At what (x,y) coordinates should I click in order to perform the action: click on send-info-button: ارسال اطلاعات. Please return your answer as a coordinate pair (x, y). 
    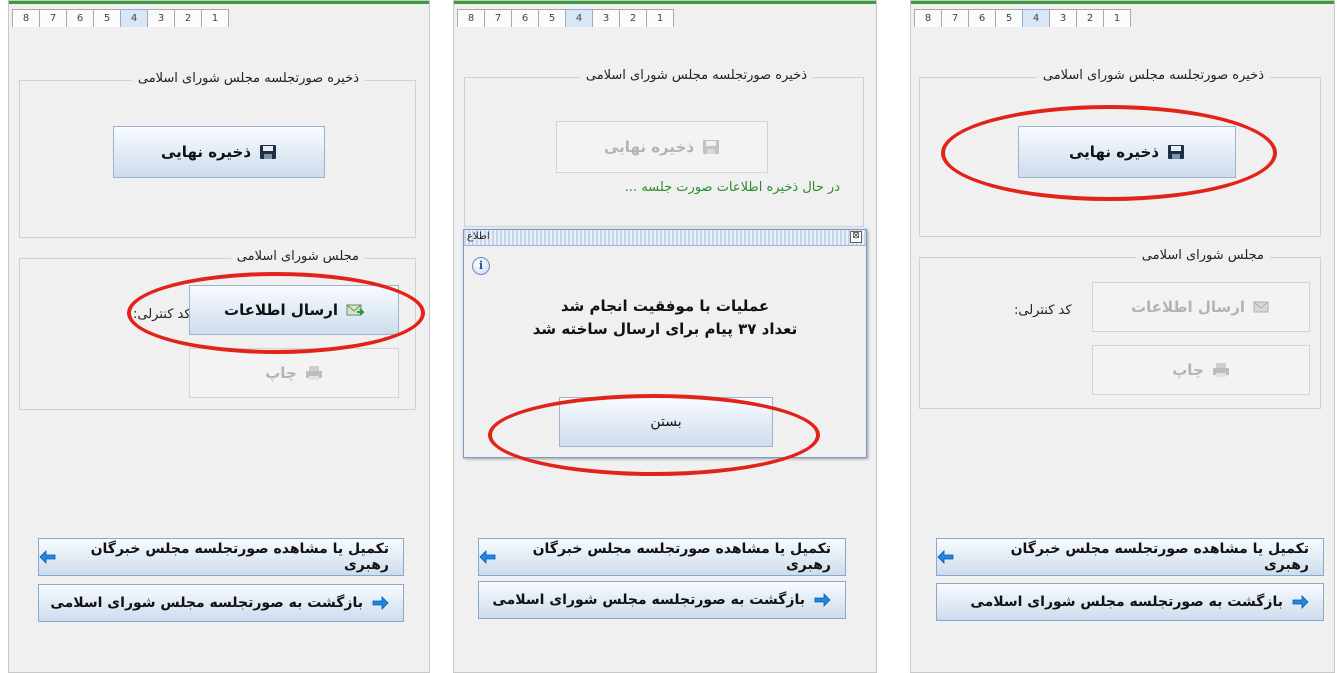
    Looking at the image, I should click on (1201, 307).